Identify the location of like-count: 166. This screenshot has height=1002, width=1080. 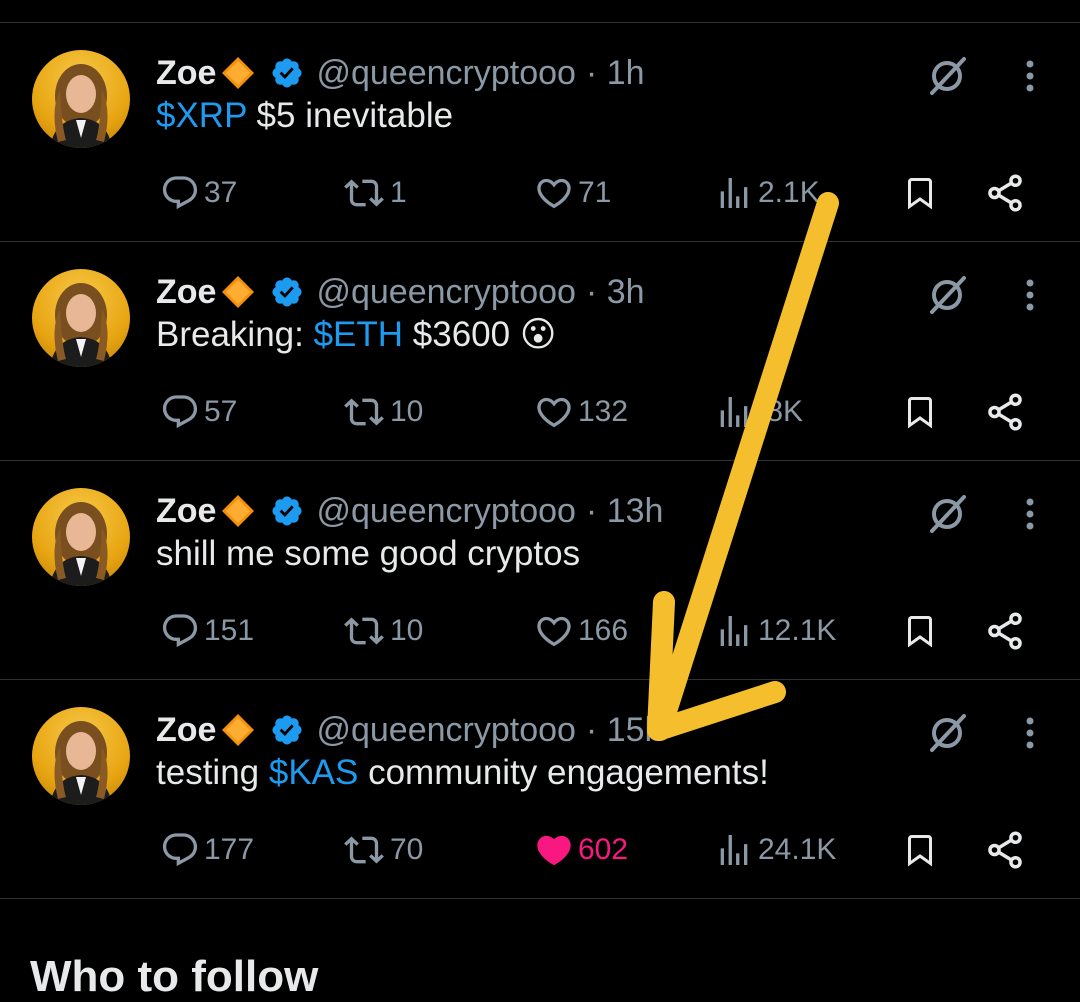
(603, 630).